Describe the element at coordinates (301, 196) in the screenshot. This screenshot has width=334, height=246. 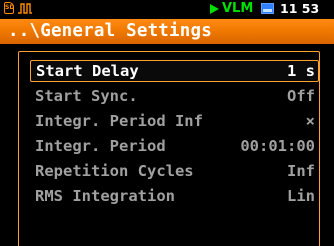
I see `menu-item-value: Lin` at that location.